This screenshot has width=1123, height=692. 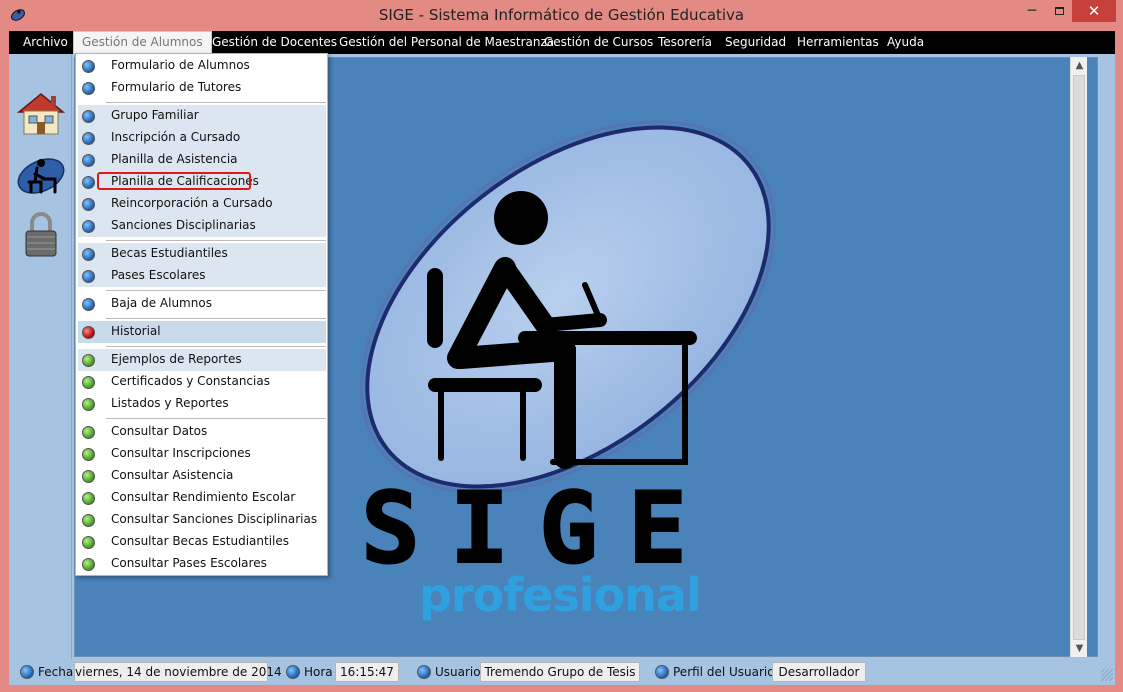 What do you see at coordinates (202, 404) in the screenshot?
I see `menu-item-listados: Listados y Reportes` at bounding box center [202, 404].